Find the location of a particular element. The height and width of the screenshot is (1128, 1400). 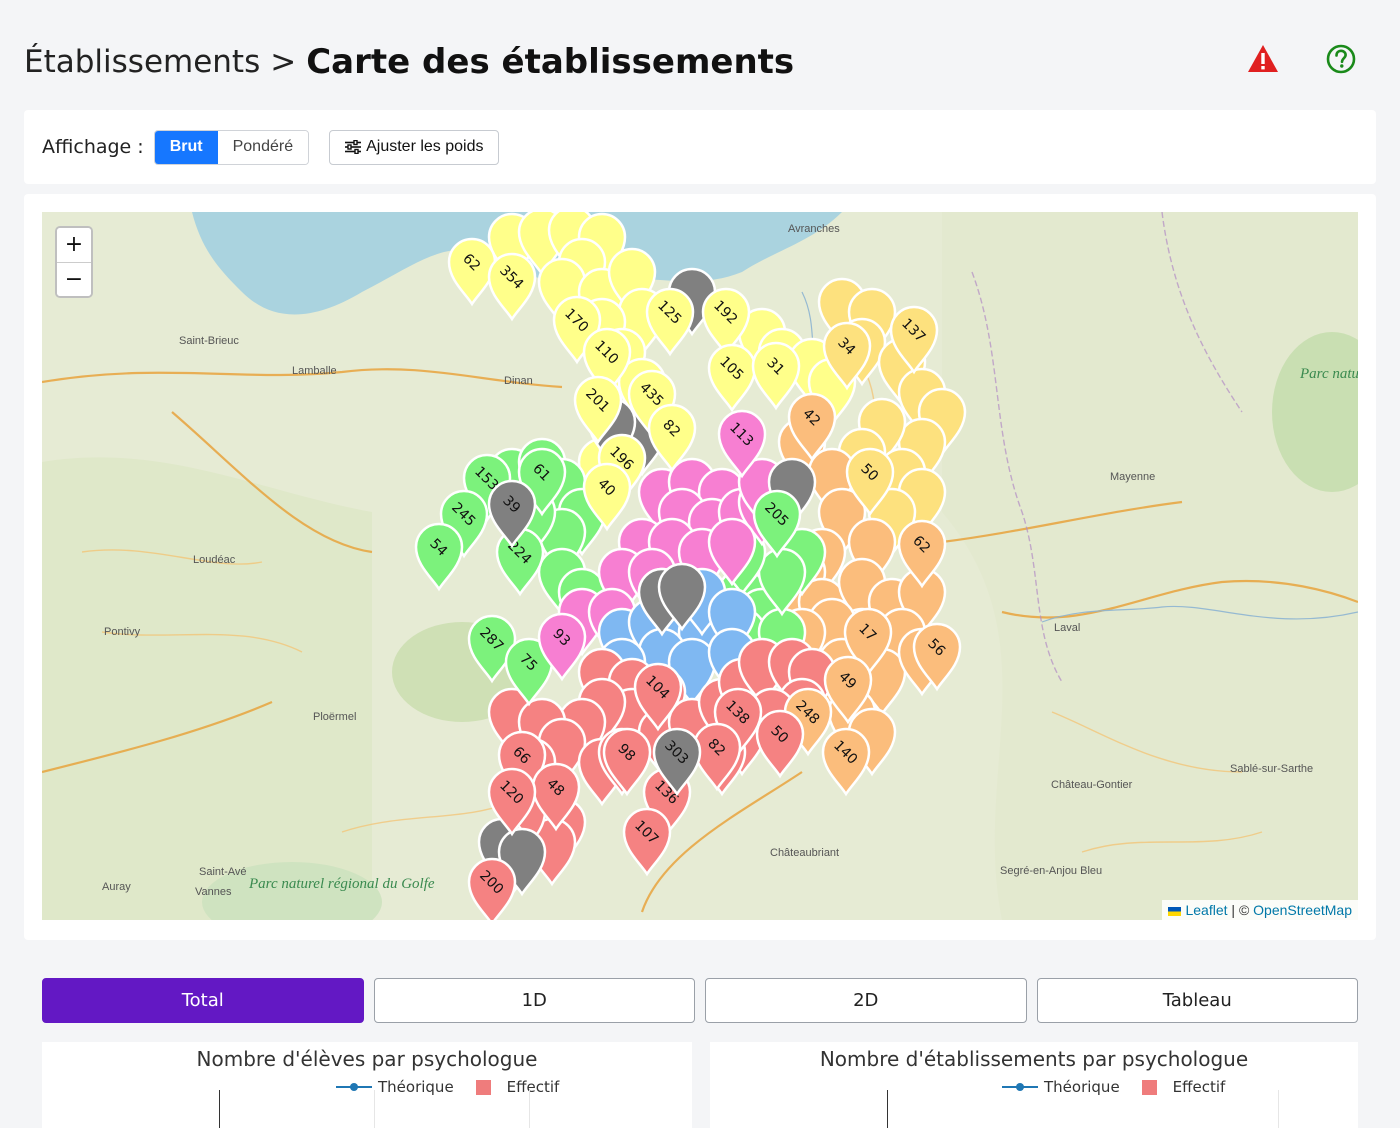

town-label: Avranches is located at coordinates (814, 229).